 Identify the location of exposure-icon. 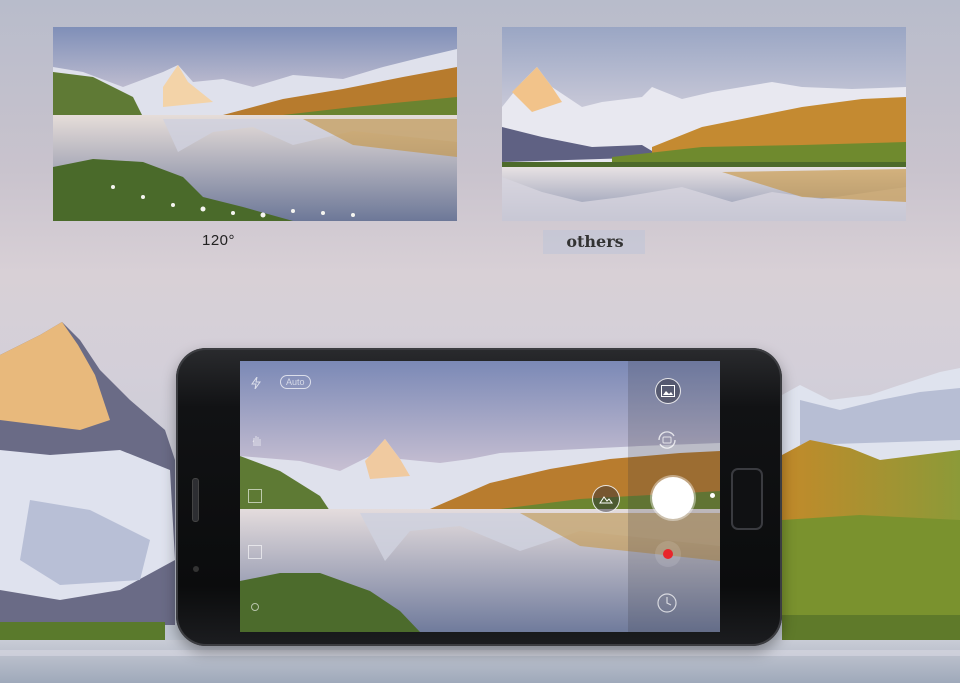
(255, 496).